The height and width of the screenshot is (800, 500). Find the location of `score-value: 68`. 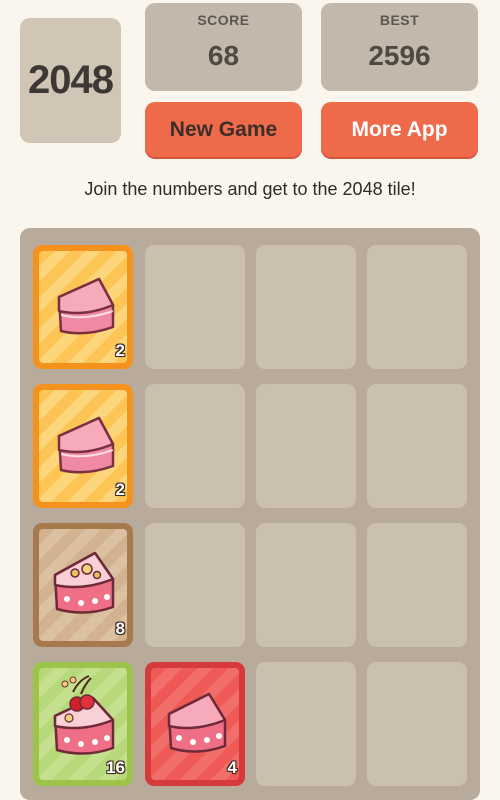

score-value: 68 is located at coordinates (223, 55).